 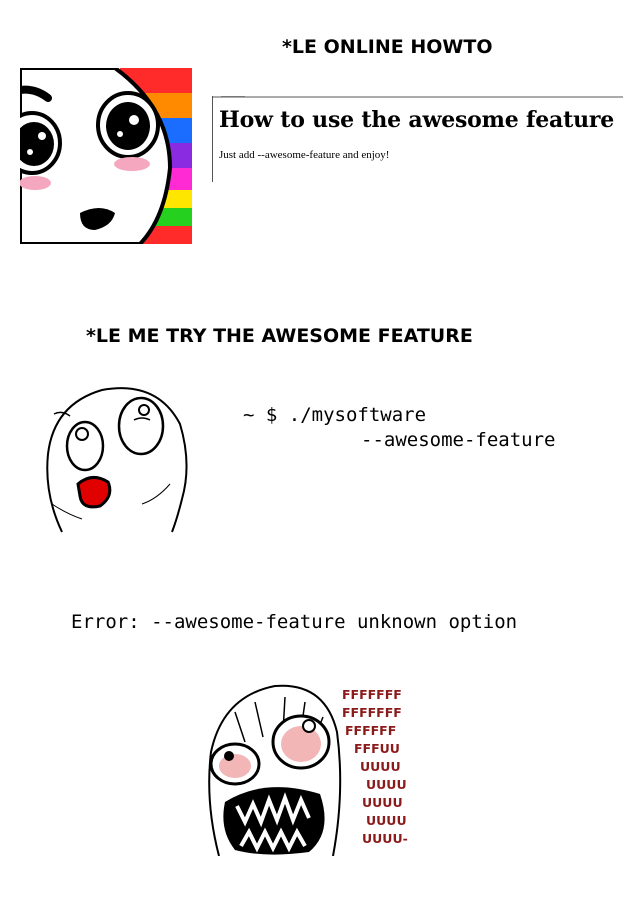 I want to click on rage-line-7: UUUU, so click(x=382, y=802).